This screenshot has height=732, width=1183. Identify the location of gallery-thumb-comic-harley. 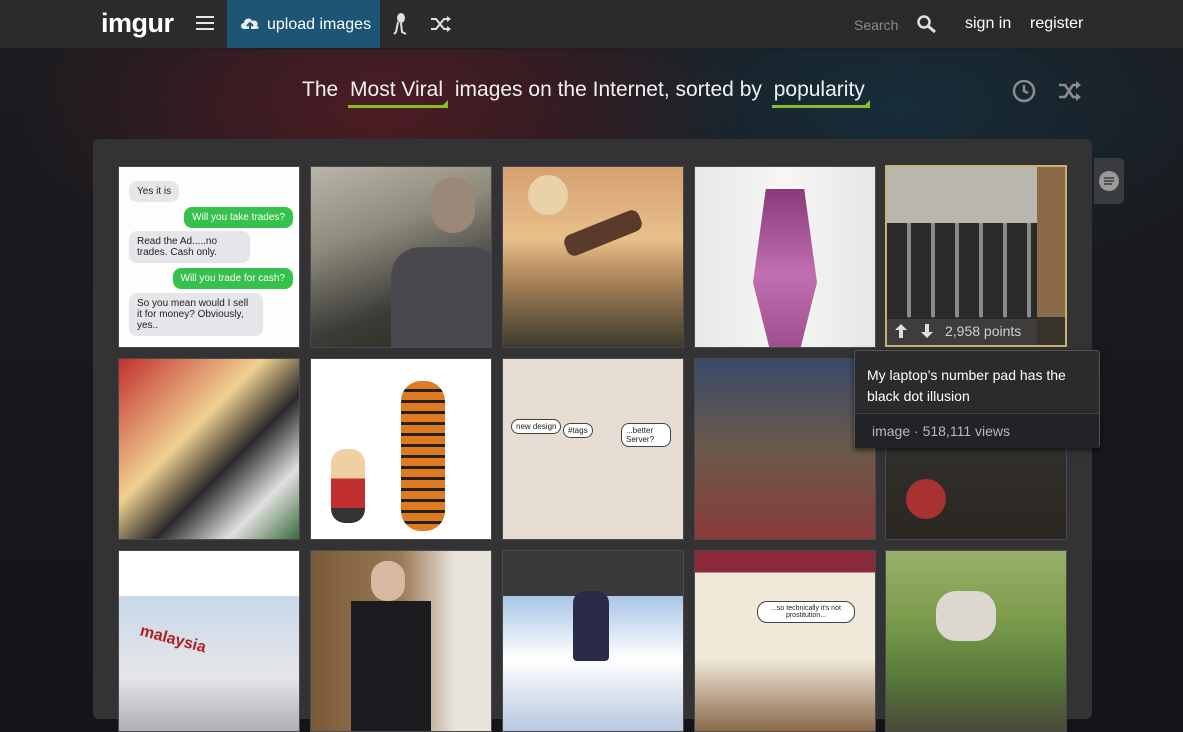
(209, 449).